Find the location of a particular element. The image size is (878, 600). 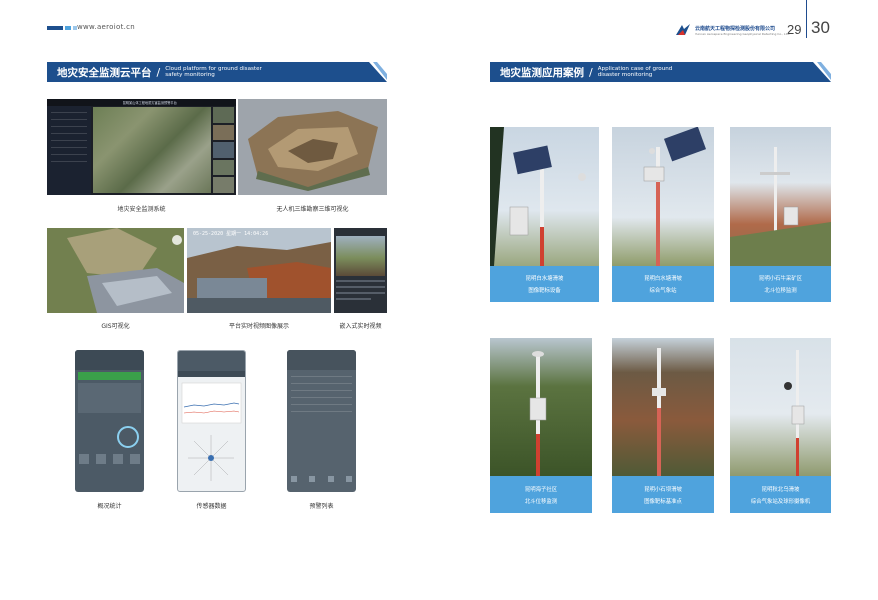

realtime-video-image: 05-25-2020 星期一 14:04:26 is located at coordinates (259, 270).